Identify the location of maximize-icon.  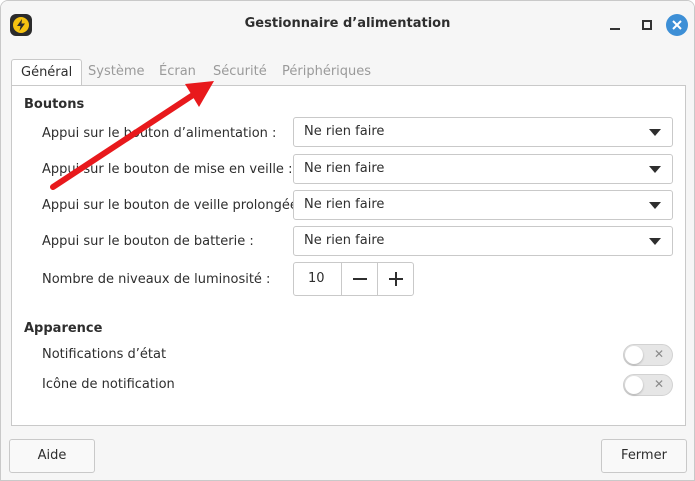
(647, 25).